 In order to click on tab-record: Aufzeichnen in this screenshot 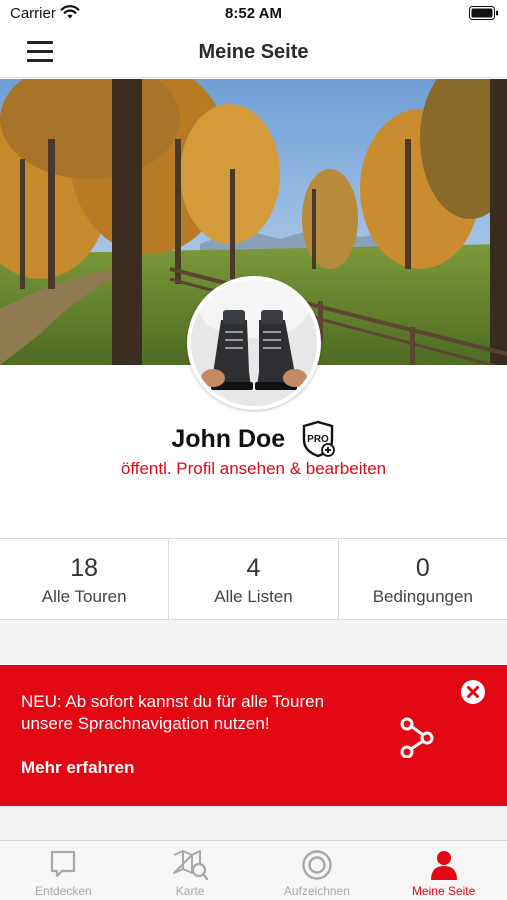, I will do `click(317, 870)`.